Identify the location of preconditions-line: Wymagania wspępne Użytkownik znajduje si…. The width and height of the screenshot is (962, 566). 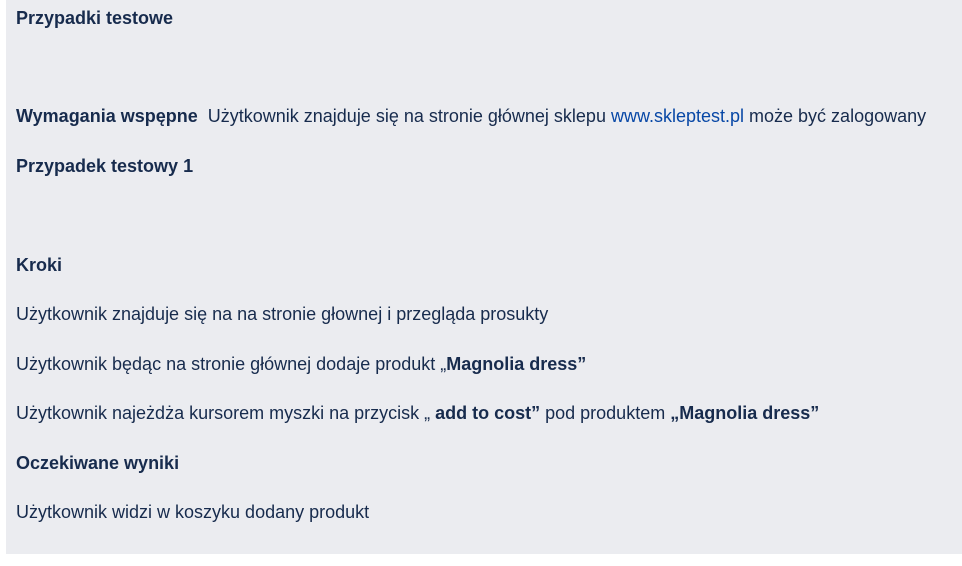
(471, 116).